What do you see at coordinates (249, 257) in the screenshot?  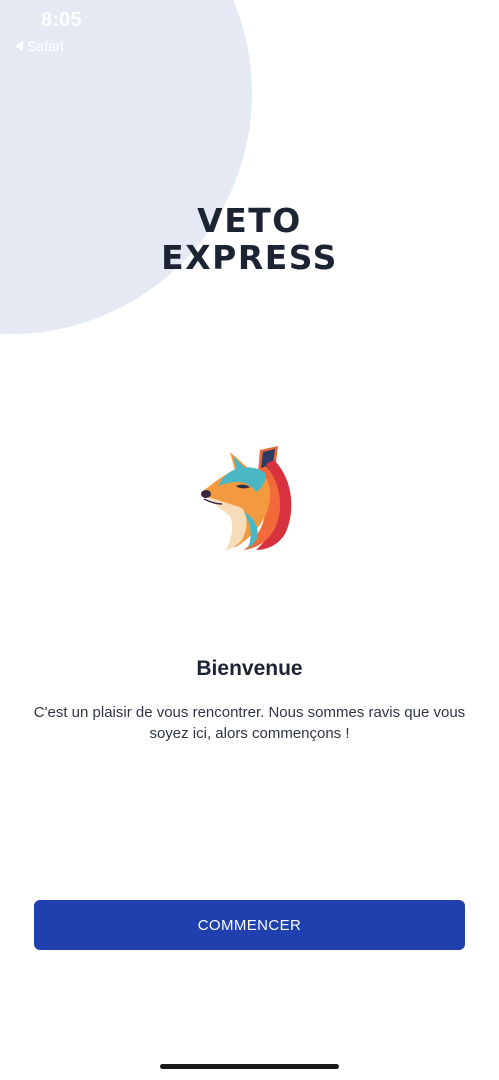 I see `brand-line-2: EXPRESS` at bounding box center [249, 257].